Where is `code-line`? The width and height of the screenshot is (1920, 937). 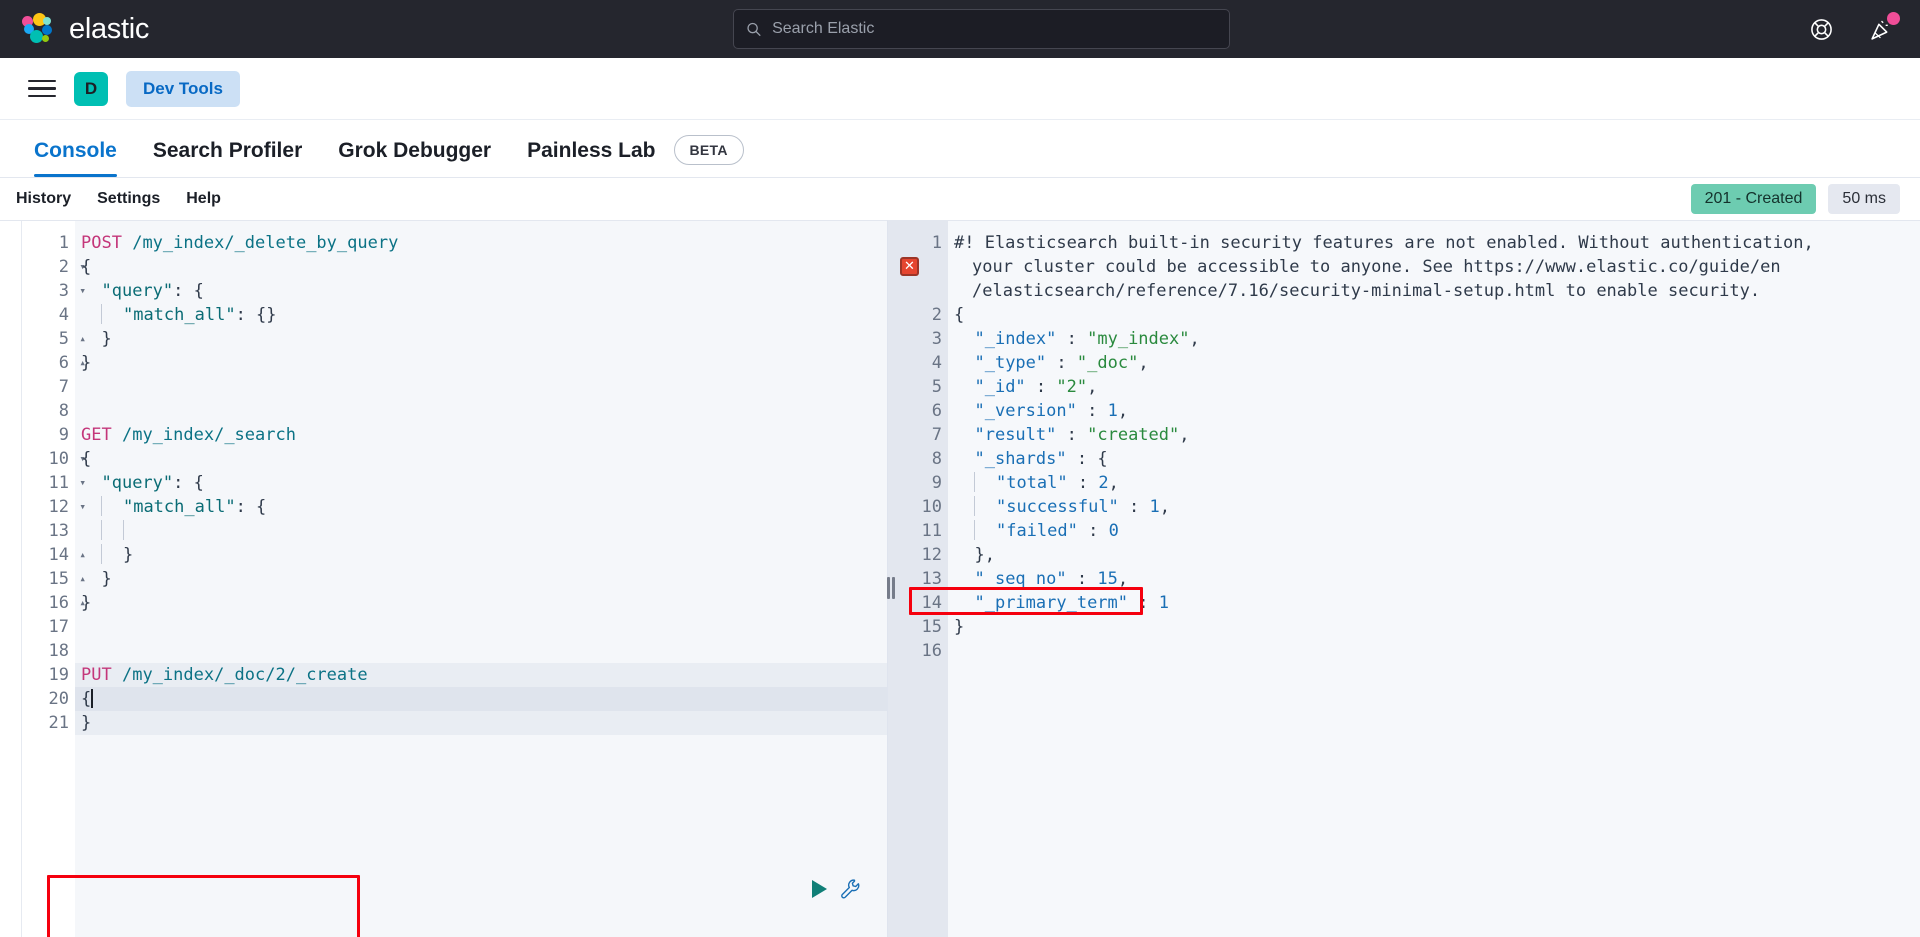
code-line is located at coordinates (481, 531).